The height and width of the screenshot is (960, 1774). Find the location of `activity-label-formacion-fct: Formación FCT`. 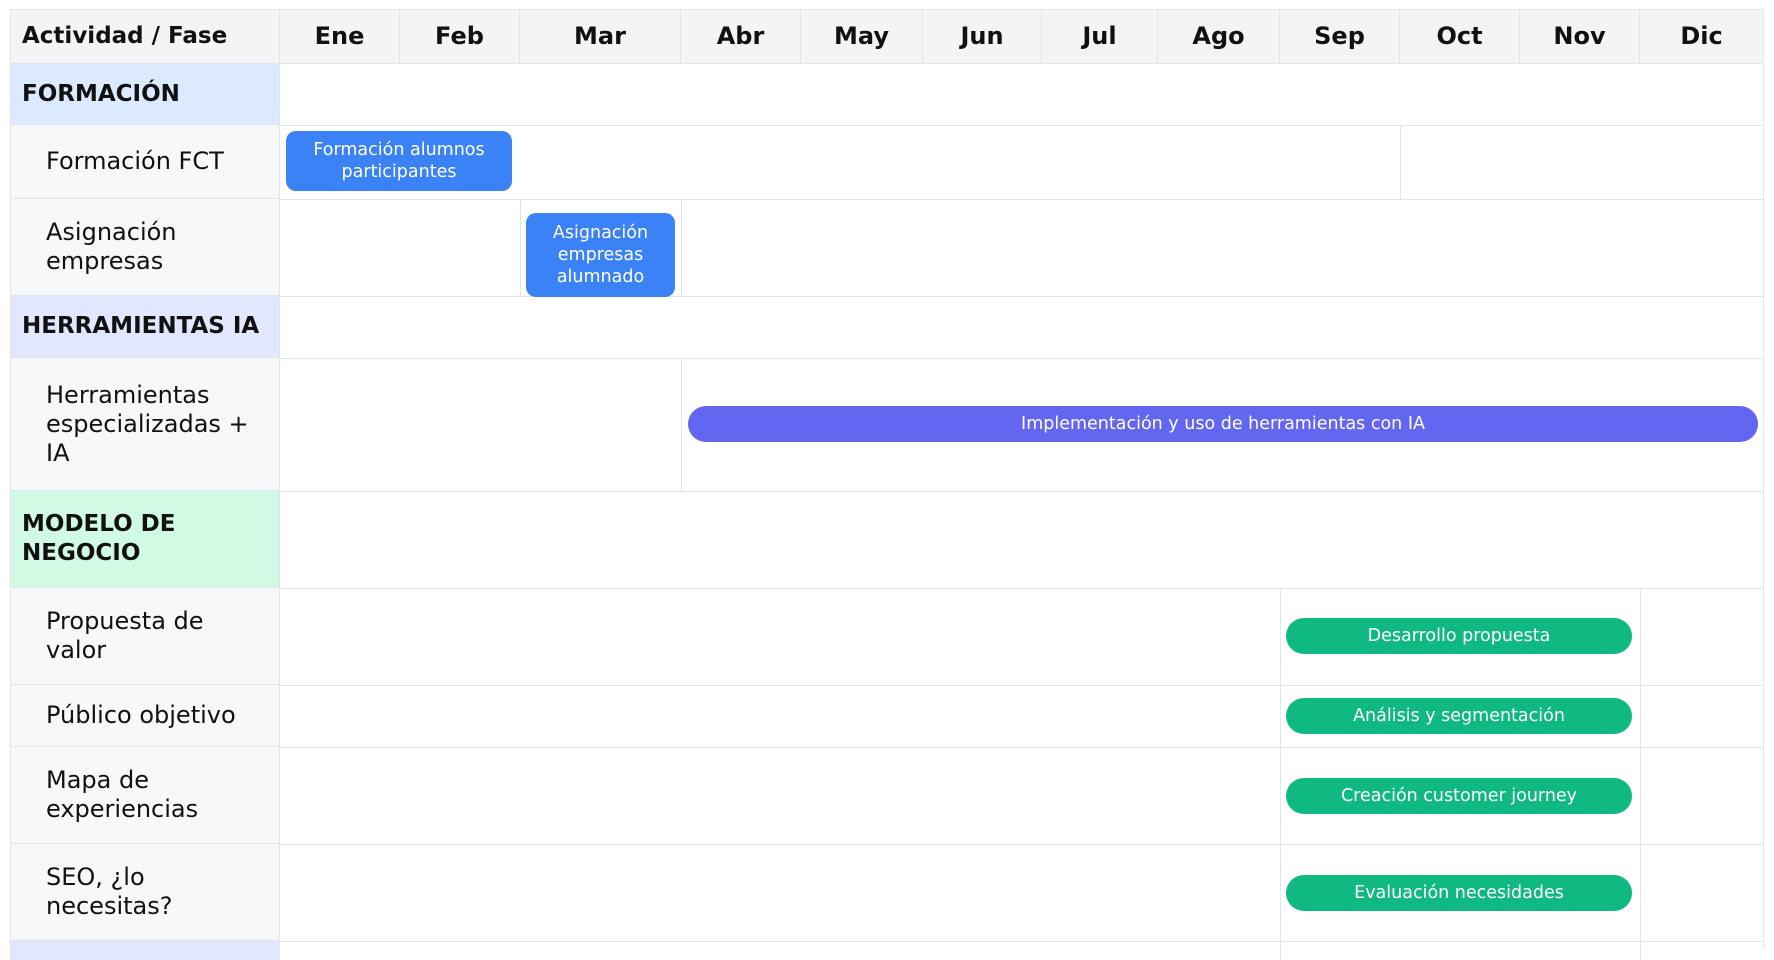

activity-label-formacion-fct: Formación FCT is located at coordinates (145, 162).